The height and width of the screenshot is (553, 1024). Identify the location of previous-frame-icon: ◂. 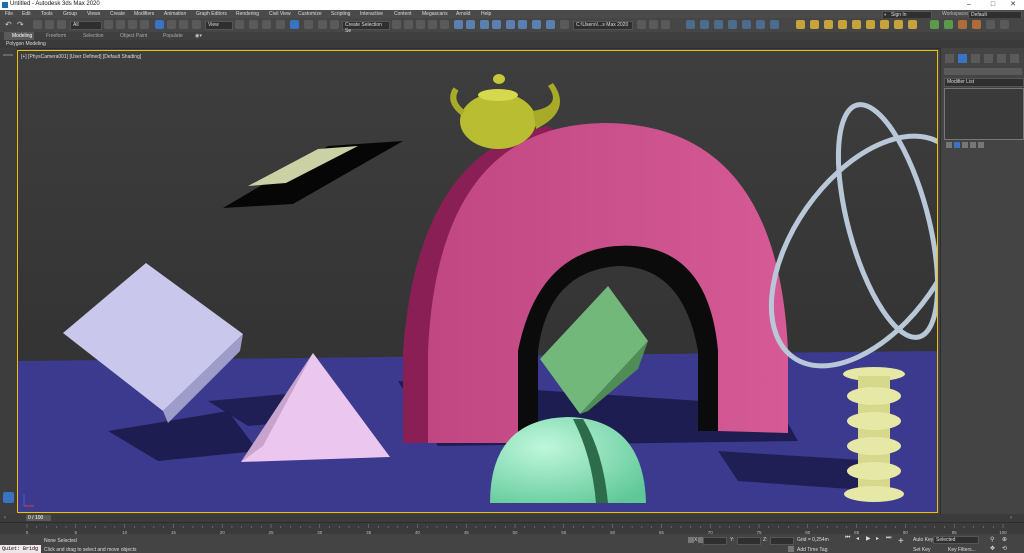
(857, 538).